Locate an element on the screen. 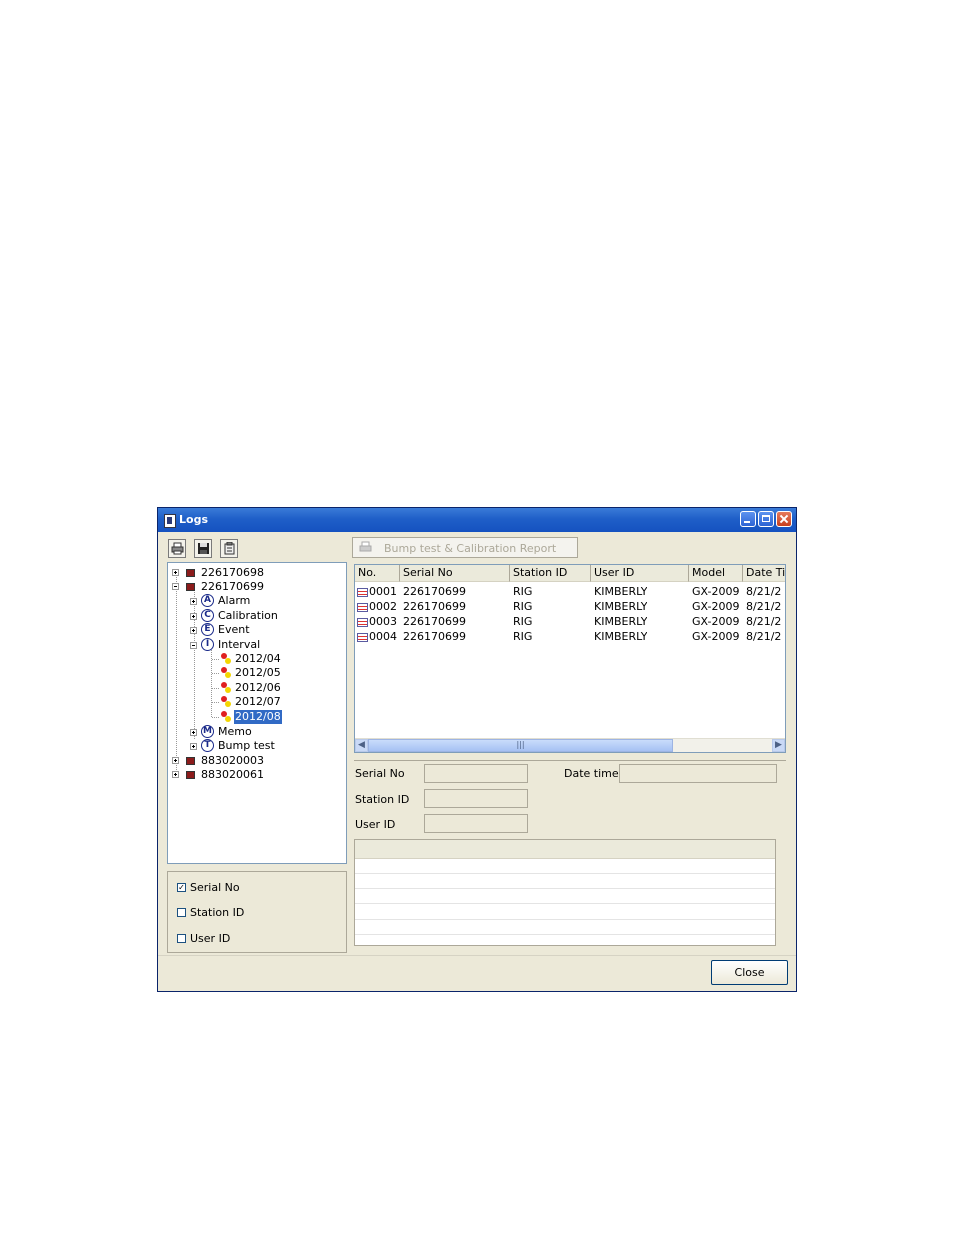 The image size is (954, 1235). title-bar: Logs is located at coordinates (477, 520).